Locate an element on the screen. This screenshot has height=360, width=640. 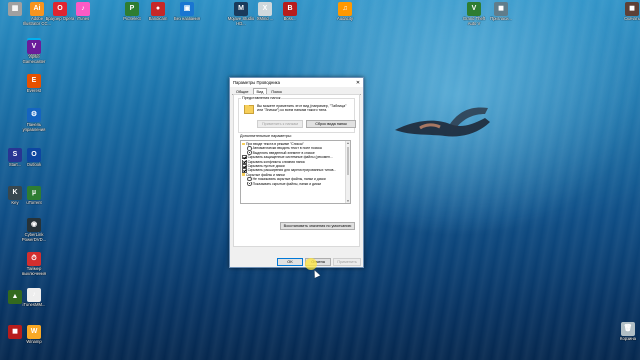
settings-row: Показывать скрытые файлы, папки и диски is located at coordinates (293, 183).